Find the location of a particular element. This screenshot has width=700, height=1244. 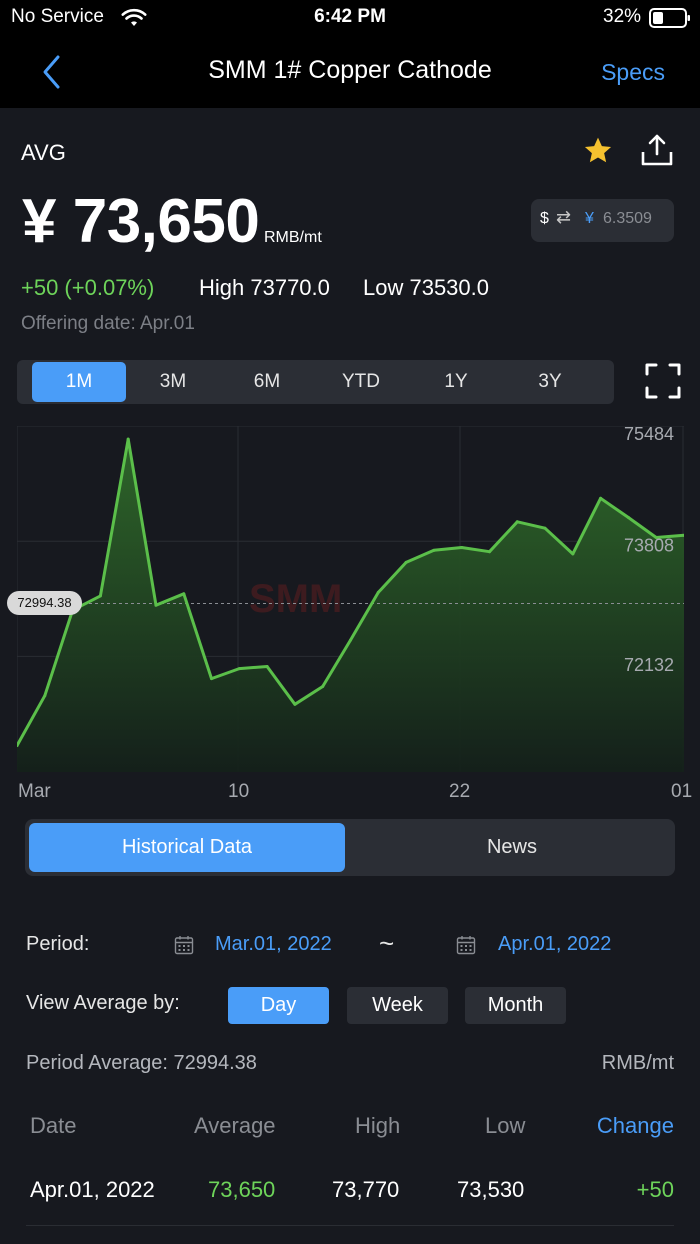

y-tick-label: 73808 is located at coordinates (649, 545).